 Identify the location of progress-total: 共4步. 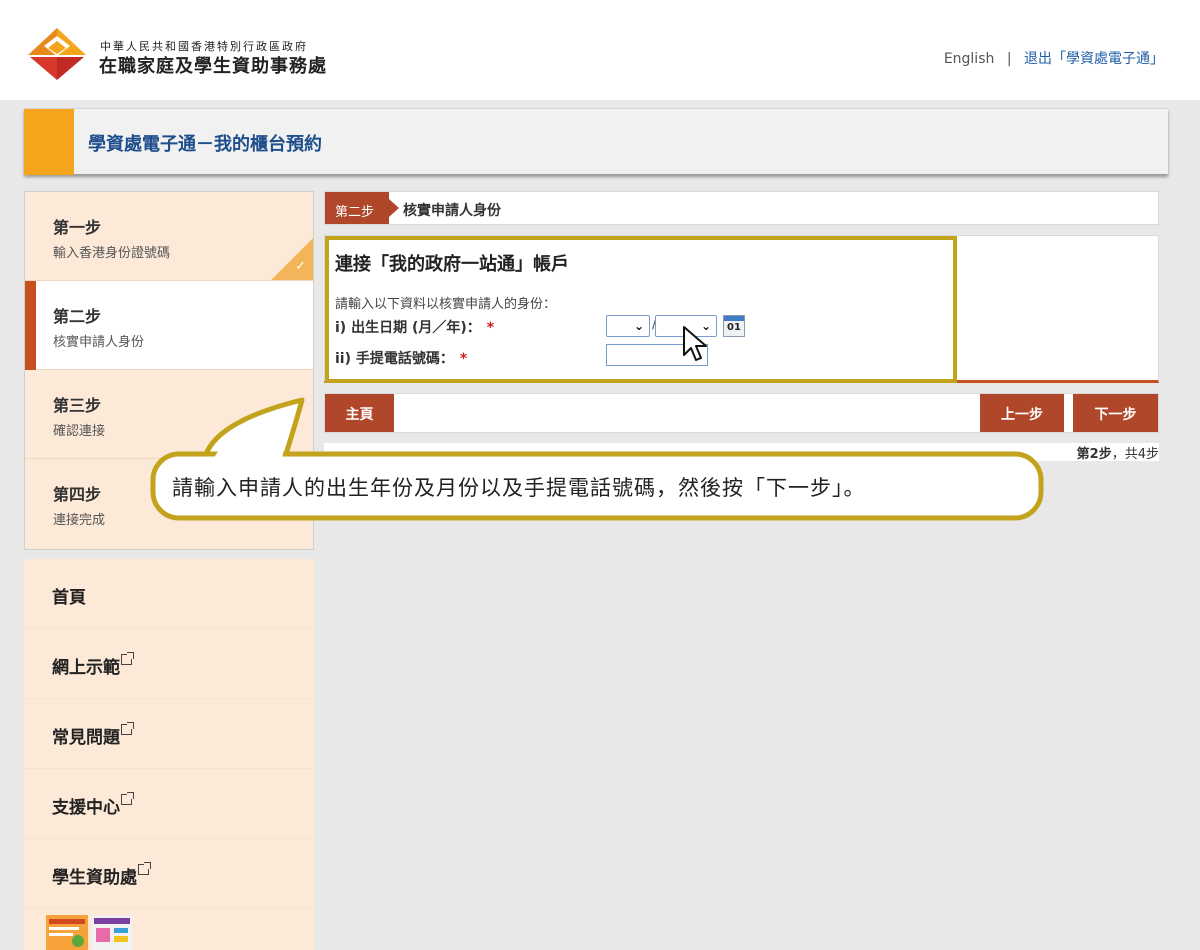
(1141, 454).